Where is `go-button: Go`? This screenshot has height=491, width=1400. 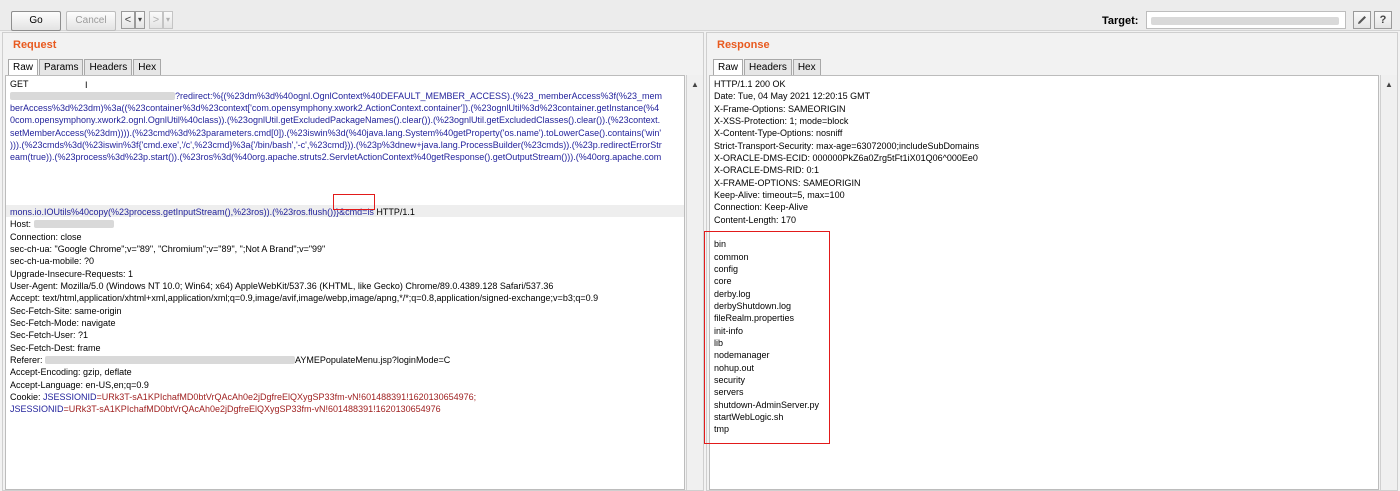 go-button: Go is located at coordinates (36, 21).